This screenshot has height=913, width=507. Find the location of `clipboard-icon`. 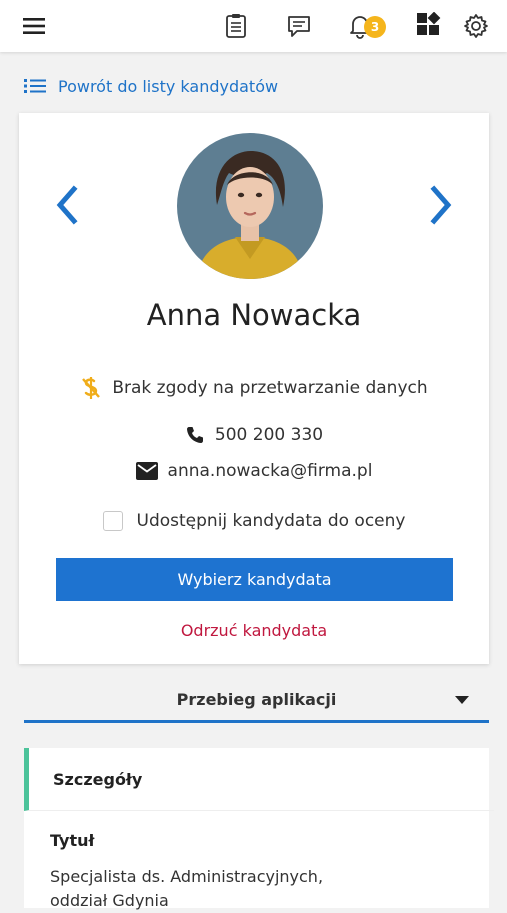

clipboard-icon is located at coordinates (236, 26).